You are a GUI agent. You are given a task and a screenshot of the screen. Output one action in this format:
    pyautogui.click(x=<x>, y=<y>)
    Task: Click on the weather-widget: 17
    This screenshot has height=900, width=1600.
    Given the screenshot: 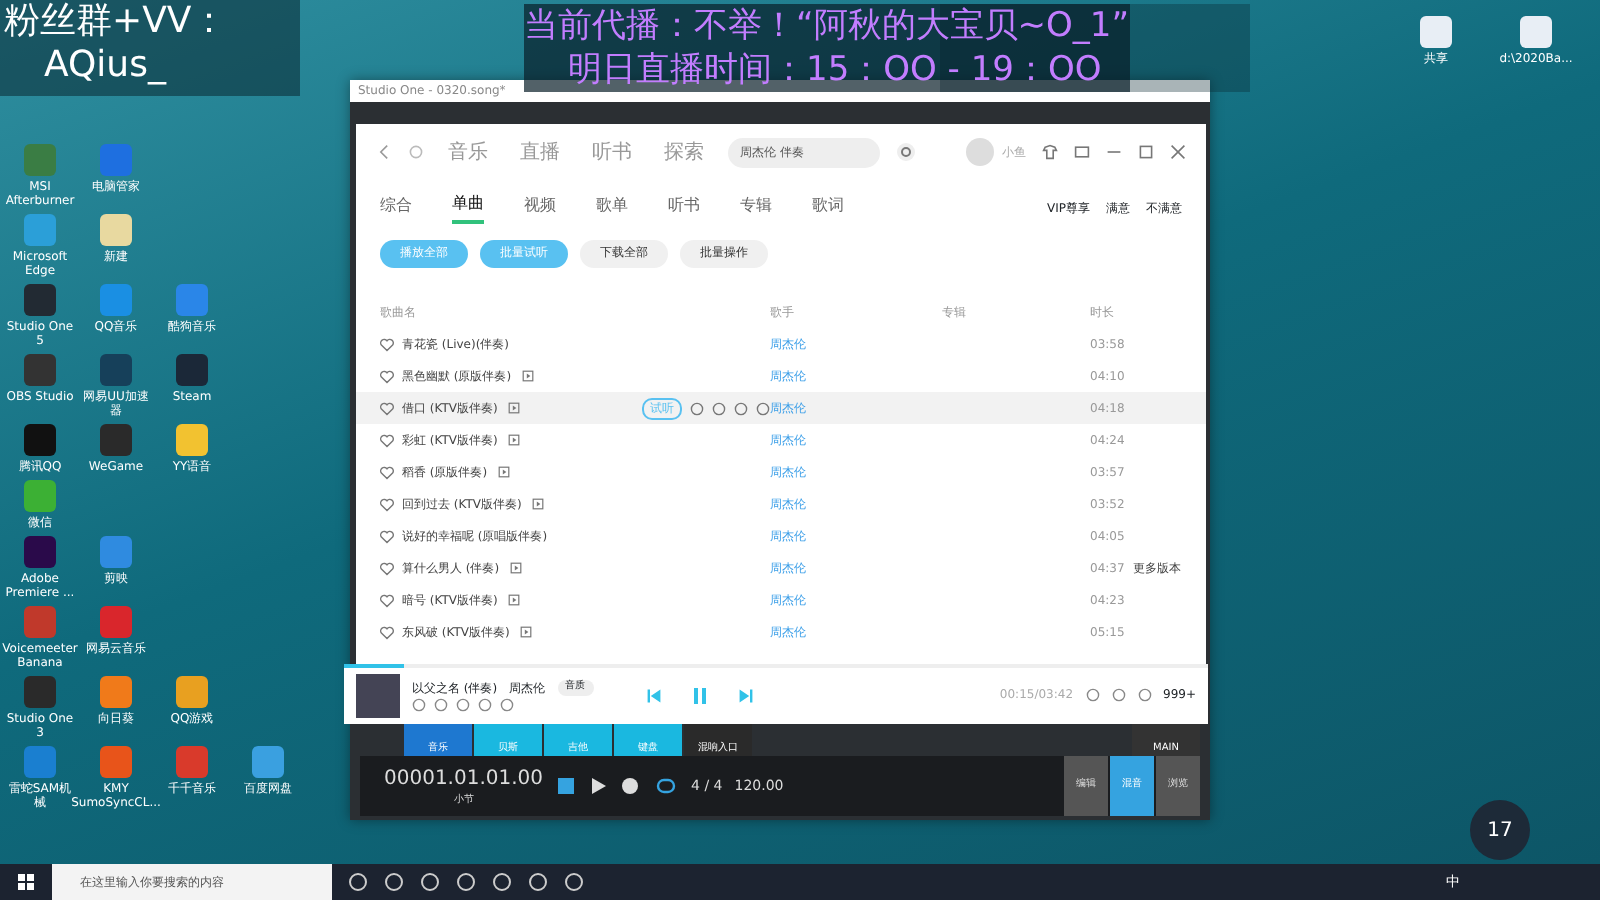 What is the action you would take?
    pyautogui.click(x=1500, y=830)
    